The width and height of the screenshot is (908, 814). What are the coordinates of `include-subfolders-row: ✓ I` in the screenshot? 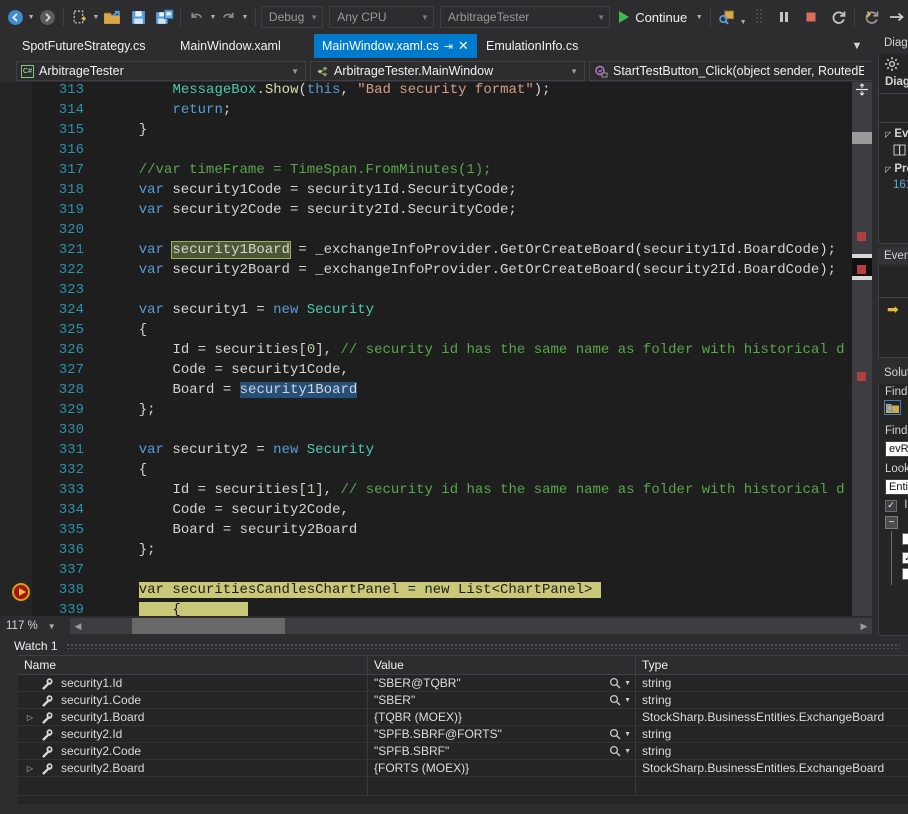 It's located at (893, 505).